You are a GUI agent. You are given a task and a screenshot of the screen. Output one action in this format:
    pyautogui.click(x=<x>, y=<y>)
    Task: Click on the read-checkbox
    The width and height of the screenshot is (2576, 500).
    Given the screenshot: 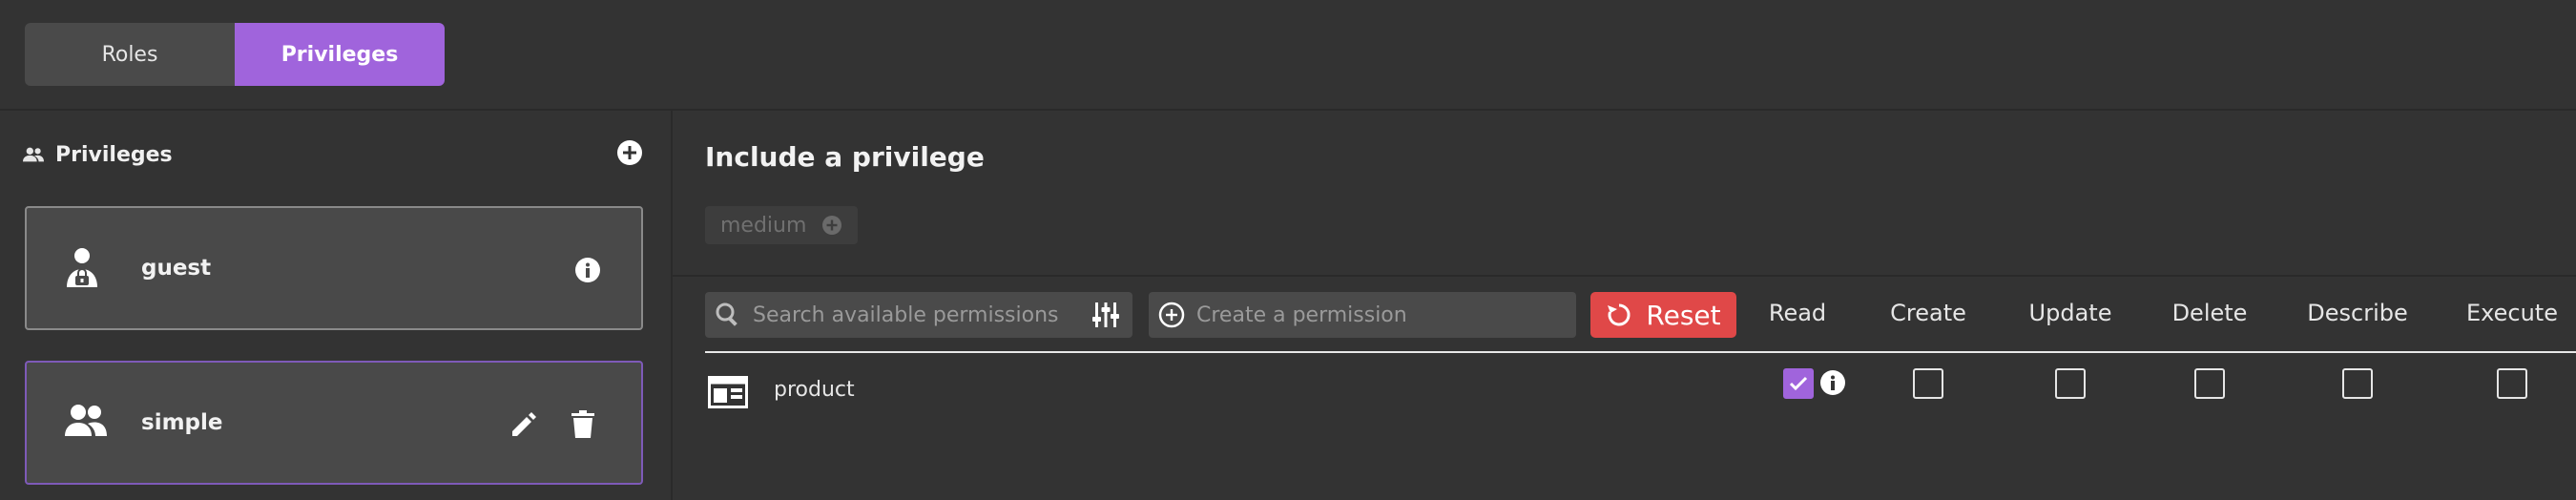 What is the action you would take?
    pyautogui.click(x=1798, y=384)
    